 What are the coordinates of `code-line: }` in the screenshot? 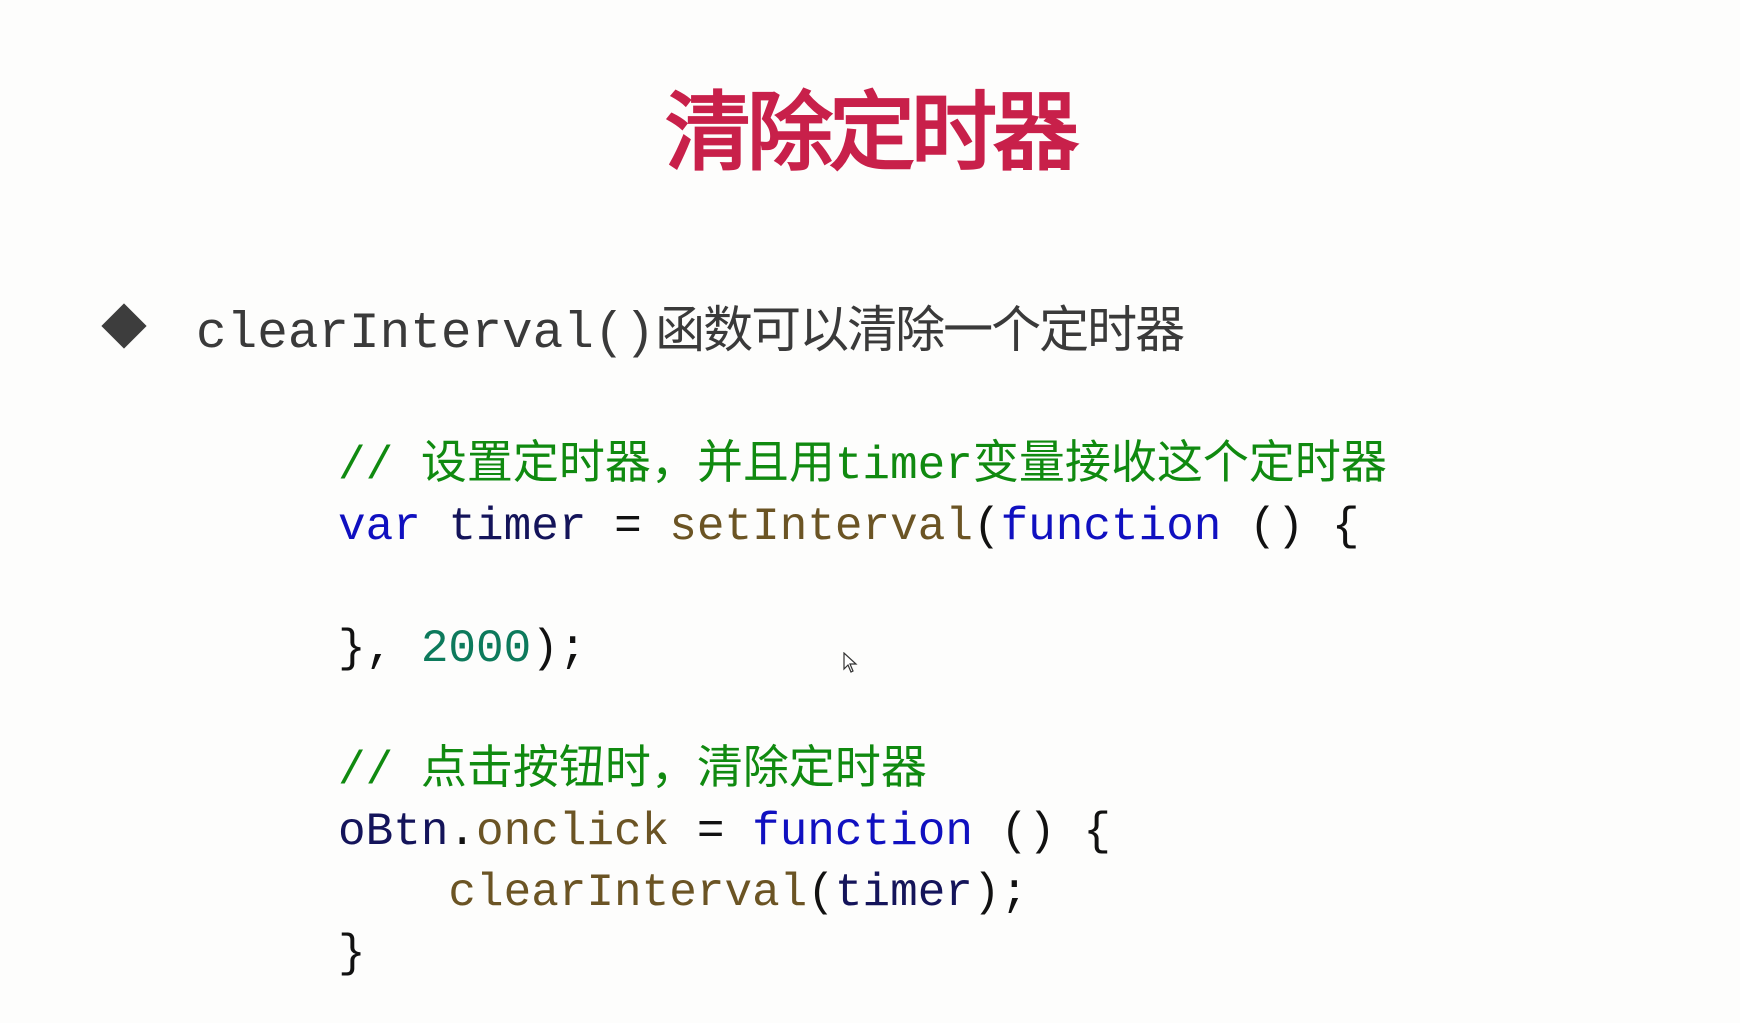 It's located at (862, 954).